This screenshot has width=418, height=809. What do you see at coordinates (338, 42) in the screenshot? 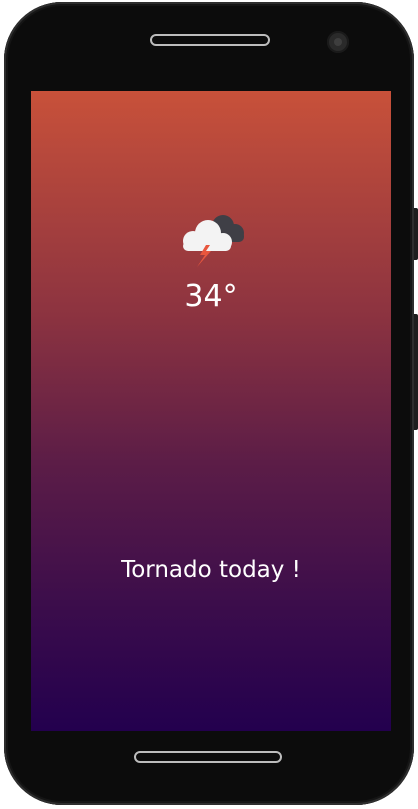
I see `front-camera-icon` at bounding box center [338, 42].